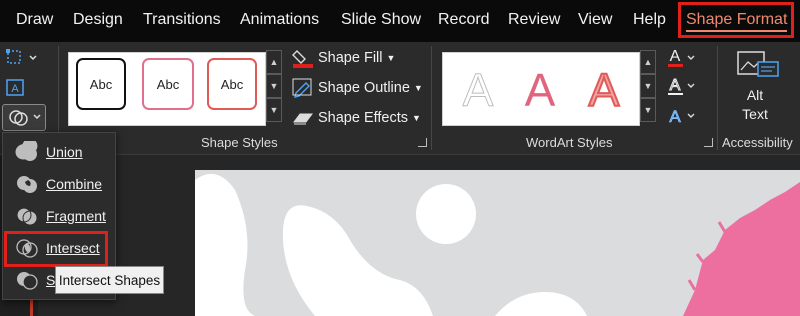  I want to click on menu-item-label: Combine, so click(74, 184).